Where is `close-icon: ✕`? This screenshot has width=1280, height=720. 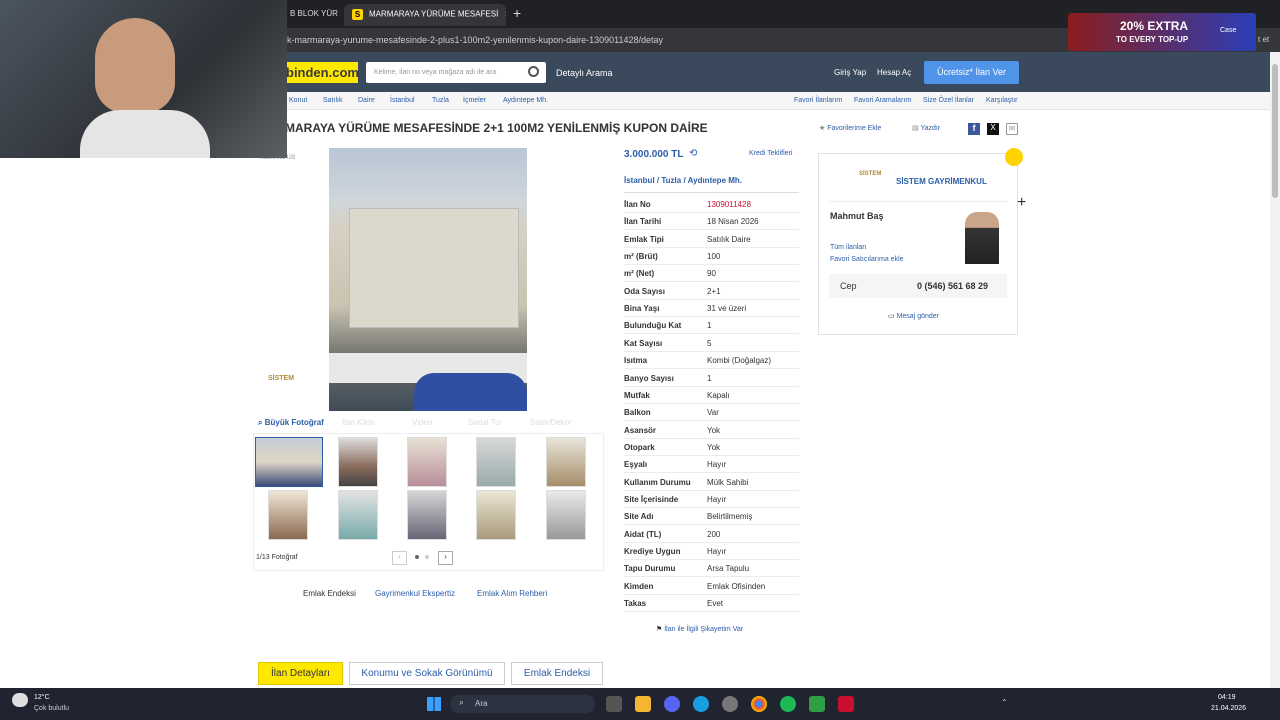 close-icon: ✕ is located at coordinates (505, 14).